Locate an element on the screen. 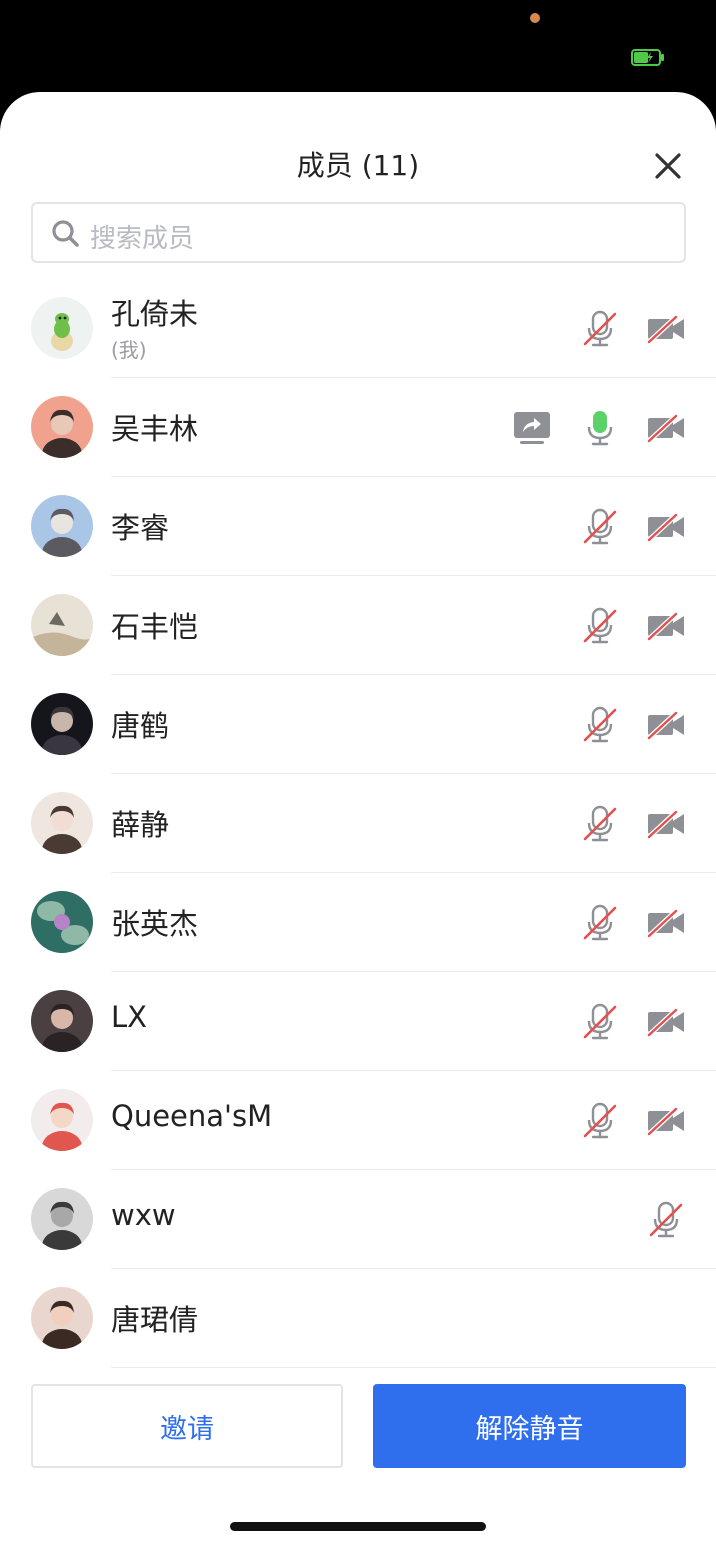  member-row: 张英杰 is located at coordinates (358, 922).